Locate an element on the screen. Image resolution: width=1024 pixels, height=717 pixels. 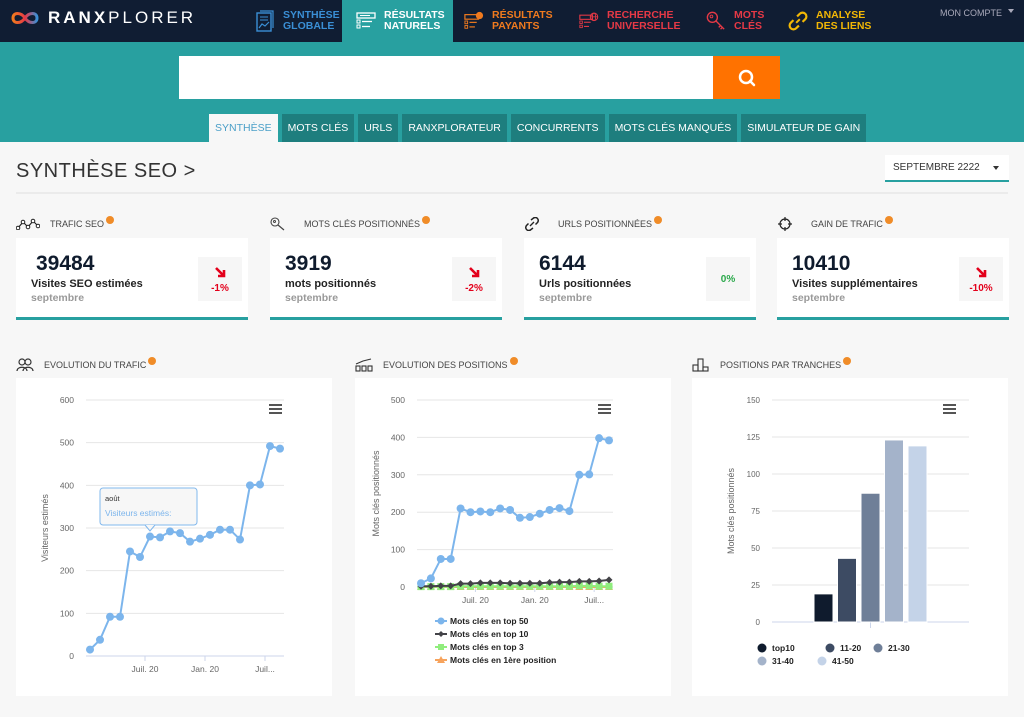
nav-item-synthese-globale: SYNTHÈSE GLOBALE is located at coordinates (295, 21).